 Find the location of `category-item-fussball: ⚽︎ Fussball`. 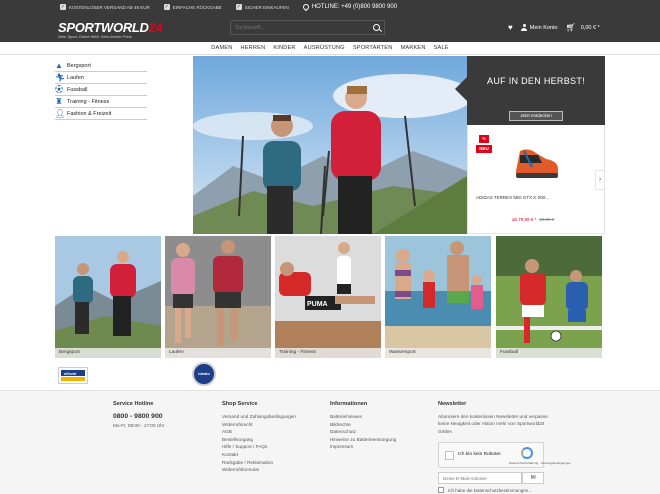

category-item-fussball: ⚽︎ Fussball is located at coordinates (101, 90).